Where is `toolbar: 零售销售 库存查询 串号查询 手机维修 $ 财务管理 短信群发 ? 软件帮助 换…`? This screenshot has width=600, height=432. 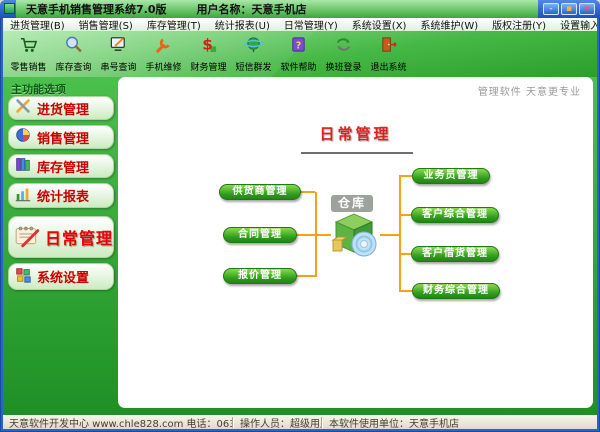
toolbar: 零售销售 库存查询 串号查询 手机维修 $ 财务管理 短信群发 ? 软件帮助 换… is located at coordinates (300, 54).